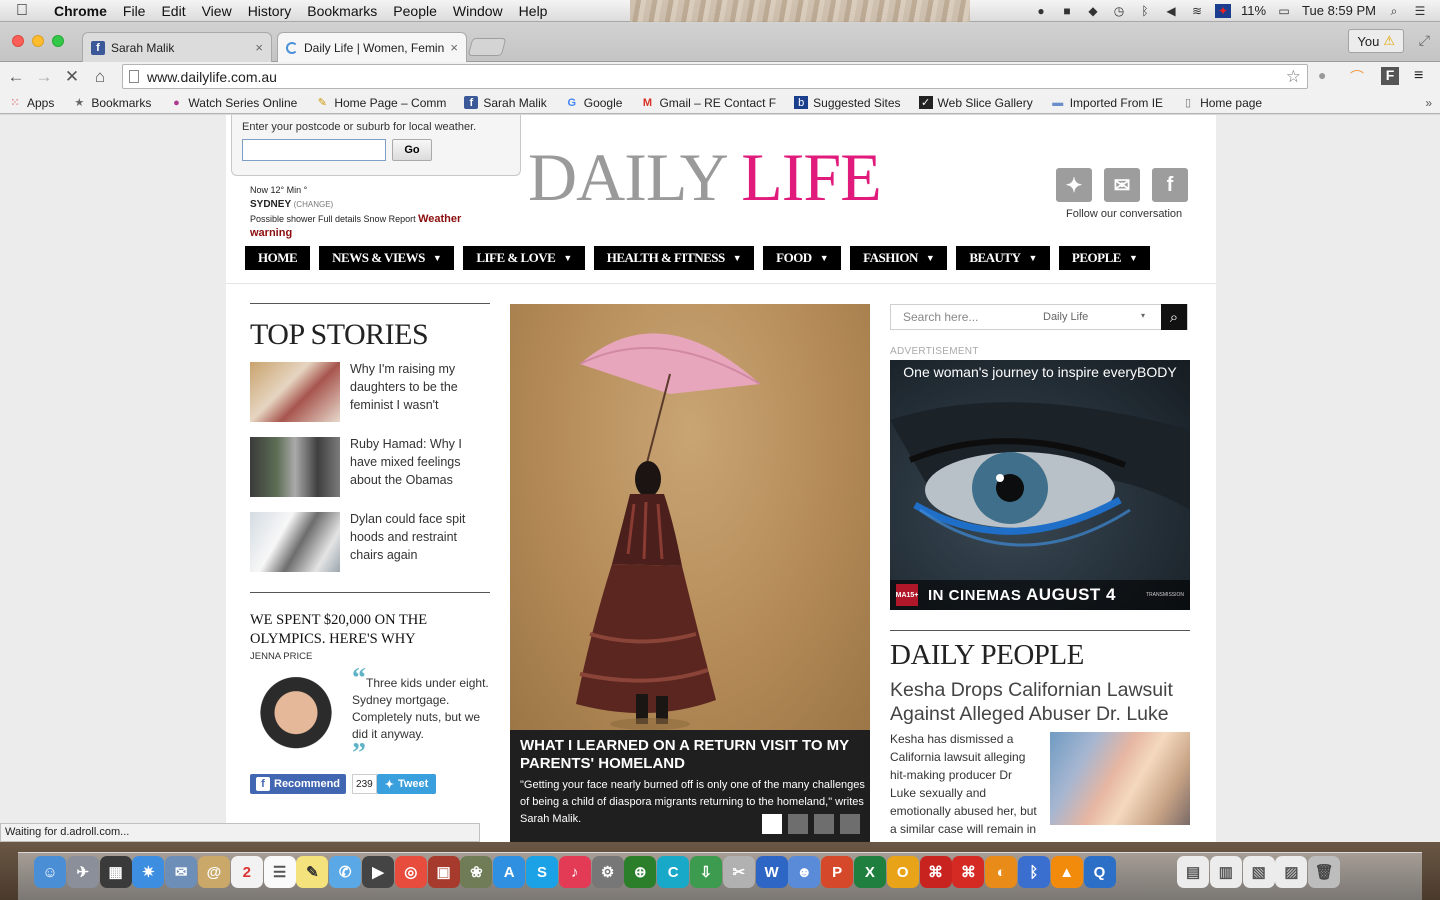  Describe the element at coordinates (270, 11) in the screenshot. I see `menu-history: History` at that location.